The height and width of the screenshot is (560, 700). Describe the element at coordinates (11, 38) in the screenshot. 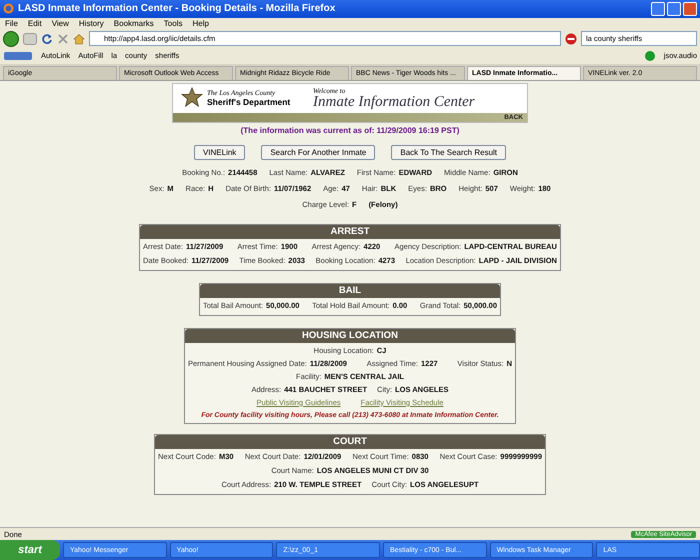

I see `back-button` at that location.